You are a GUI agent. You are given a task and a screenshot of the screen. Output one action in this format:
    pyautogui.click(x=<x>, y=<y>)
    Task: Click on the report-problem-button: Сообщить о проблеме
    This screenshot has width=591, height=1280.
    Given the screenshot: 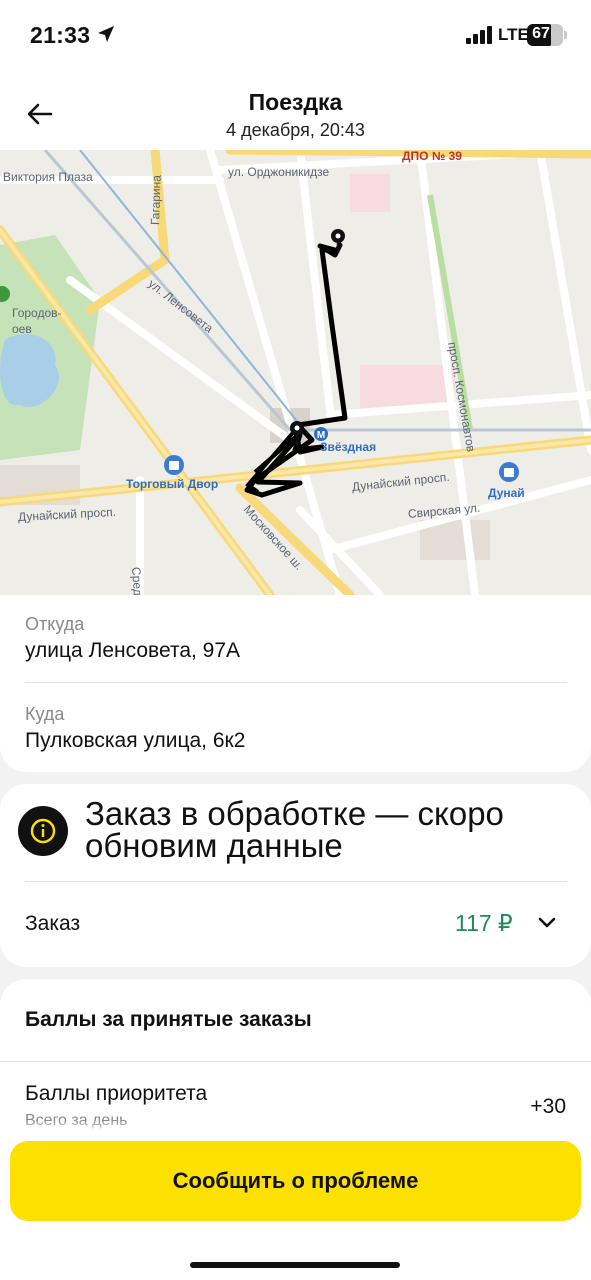 What is the action you would take?
    pyautogui.click(x=295, y=1181)
    